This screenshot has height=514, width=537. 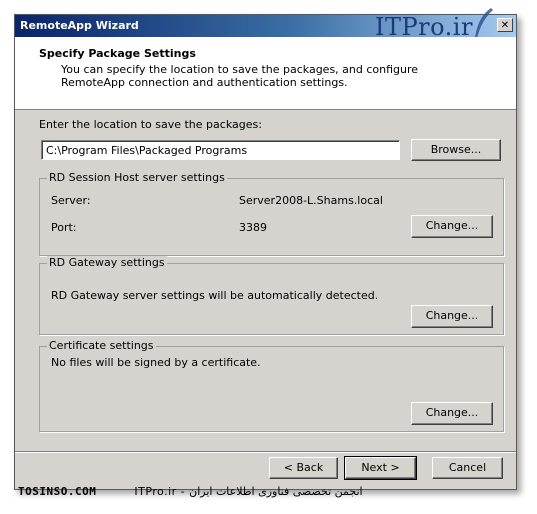 What do you see at coordinates (311, 200) in the screenshot?
I see `server-value: Server2008-L.Shams.local` at bounding box center [311, 200].